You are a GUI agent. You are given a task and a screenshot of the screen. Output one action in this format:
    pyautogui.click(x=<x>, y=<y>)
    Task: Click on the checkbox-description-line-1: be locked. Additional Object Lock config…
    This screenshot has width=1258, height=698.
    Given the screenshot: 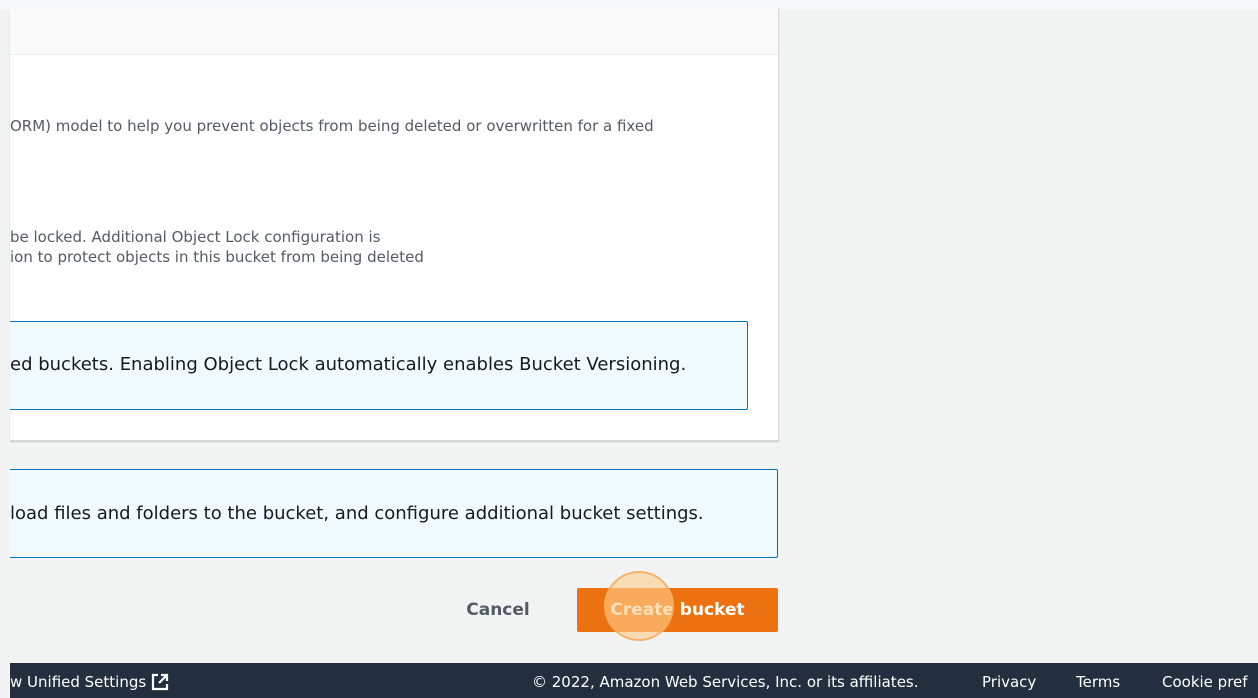 What is the action you would take?
    pyautogui.click(x=195, y=237)
    